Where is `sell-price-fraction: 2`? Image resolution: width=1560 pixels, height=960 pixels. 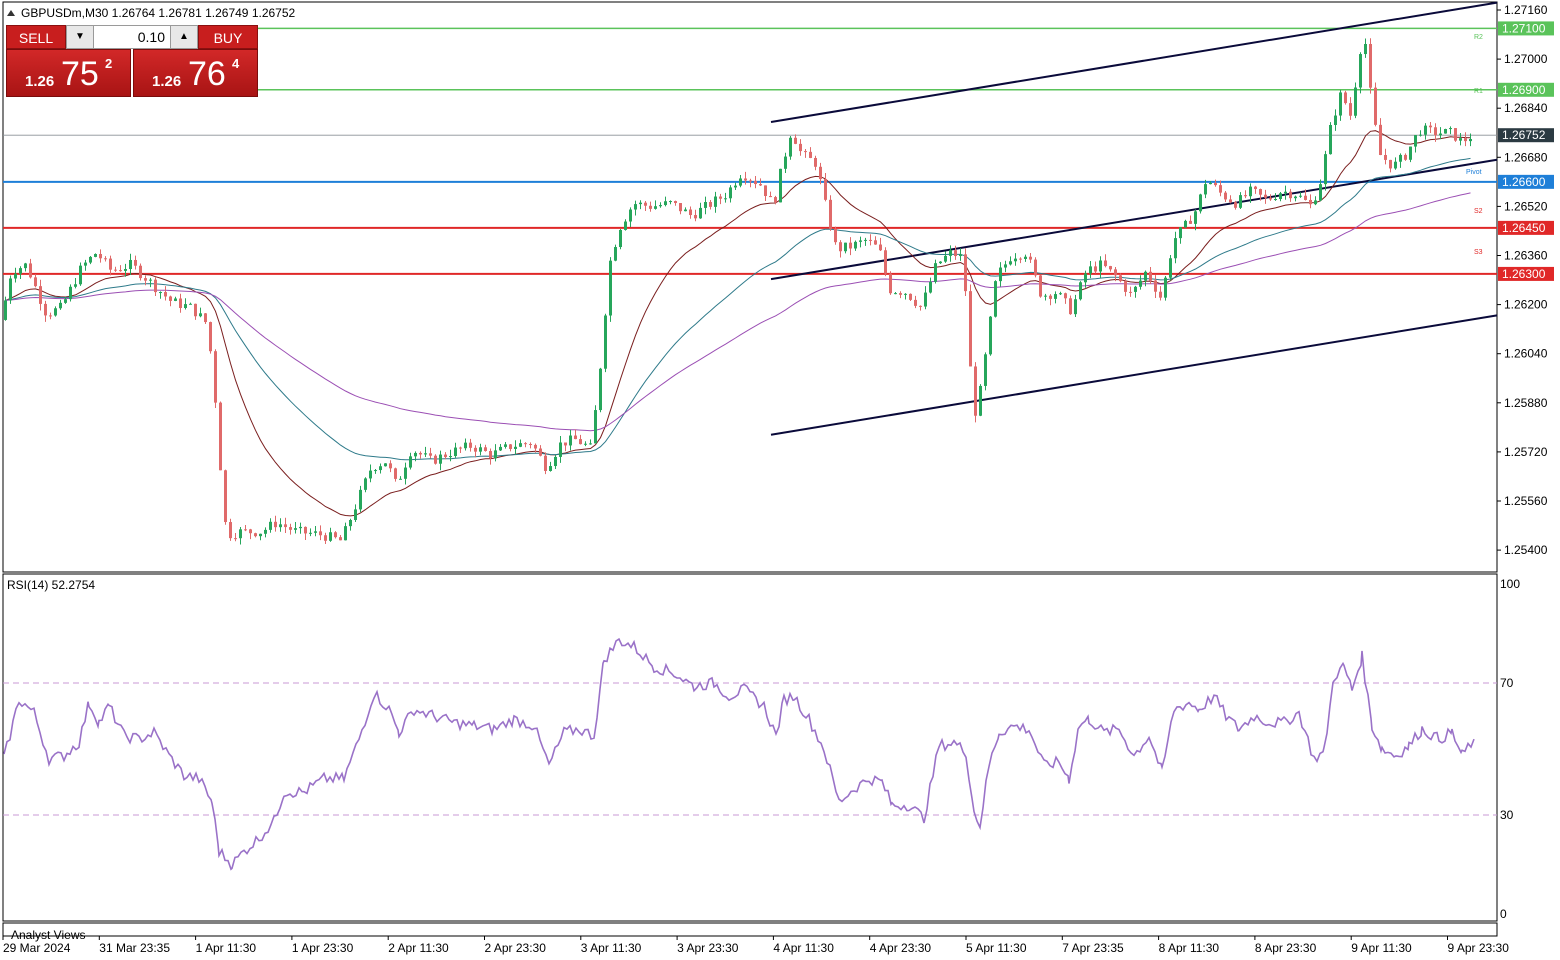 sell-price-fraction: 2 is located at coordinates (109, 63).